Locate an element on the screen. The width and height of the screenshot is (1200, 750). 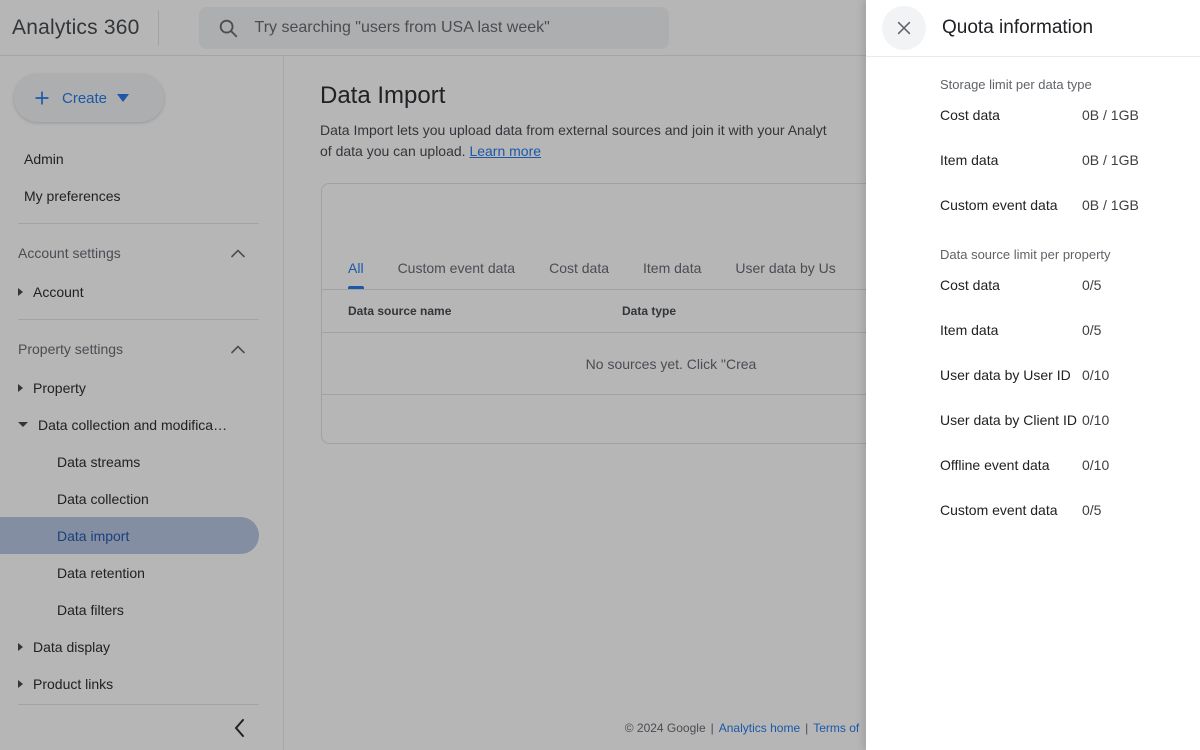
quota-name: User data by User ID is located at coordinates (1005, 374).